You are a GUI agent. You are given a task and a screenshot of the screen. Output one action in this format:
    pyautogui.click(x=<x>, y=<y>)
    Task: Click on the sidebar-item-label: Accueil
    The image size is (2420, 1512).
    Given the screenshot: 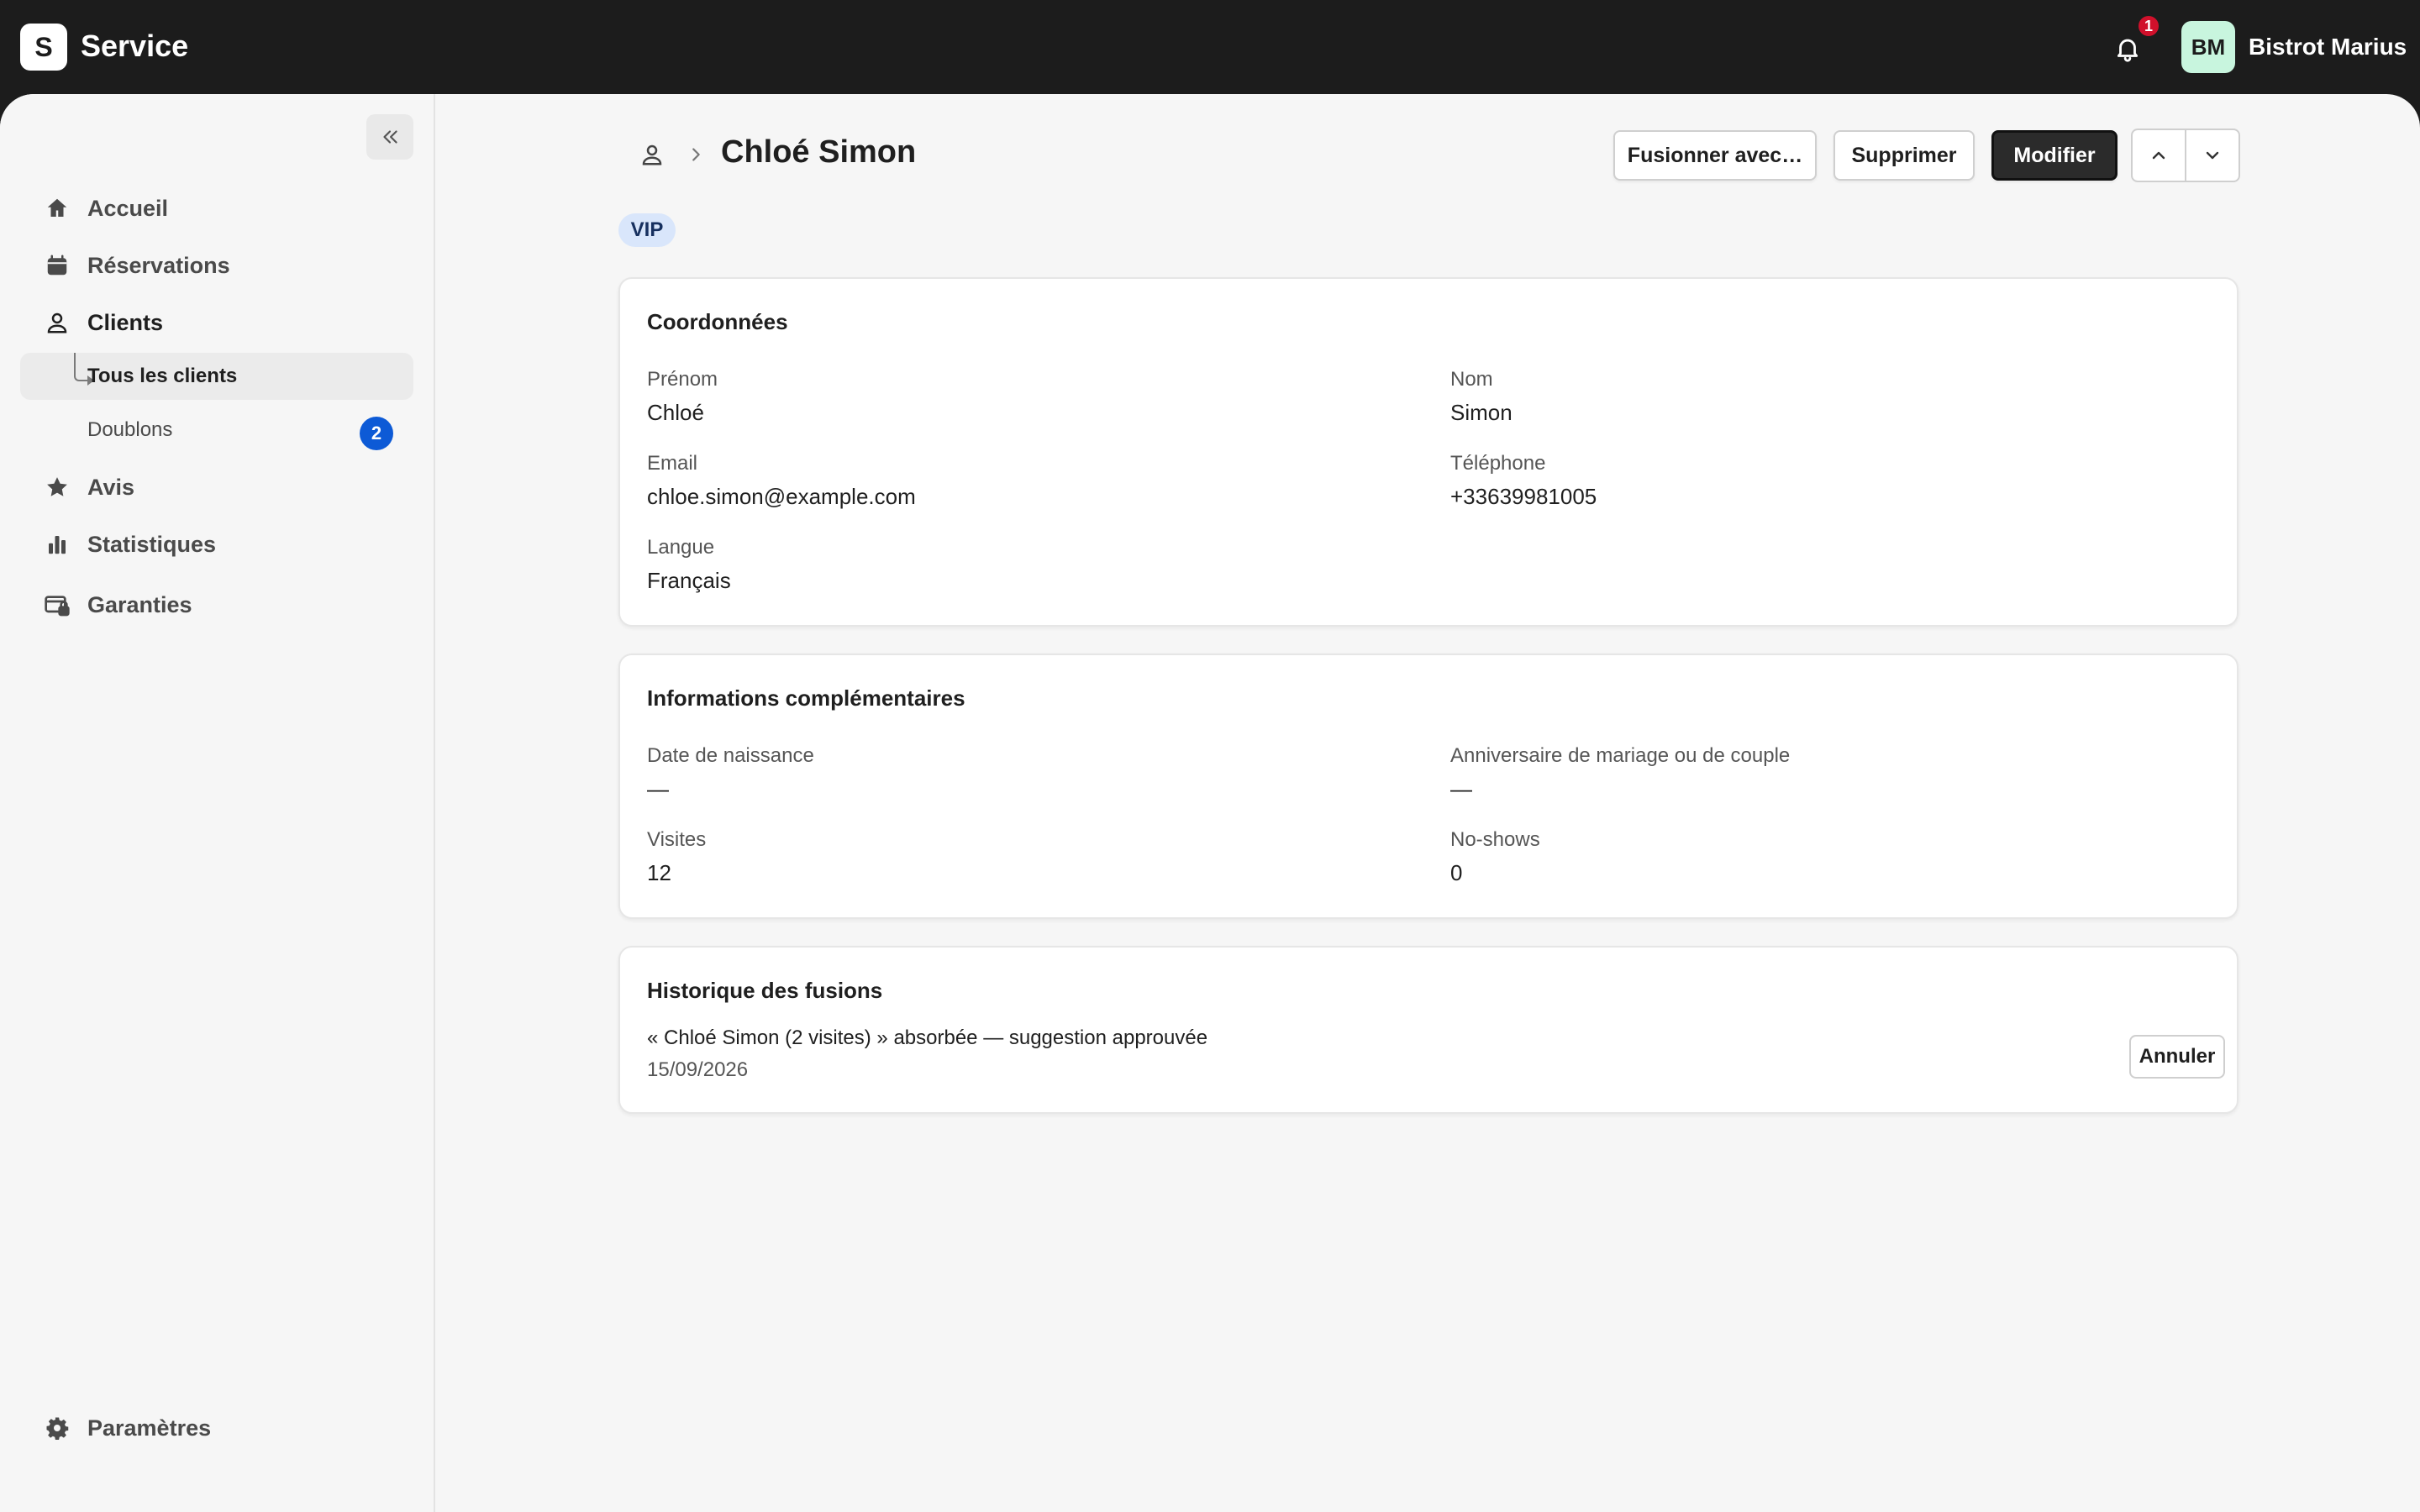 What is the action you would take?
    pyautogui.click(x=128, y=208)
    